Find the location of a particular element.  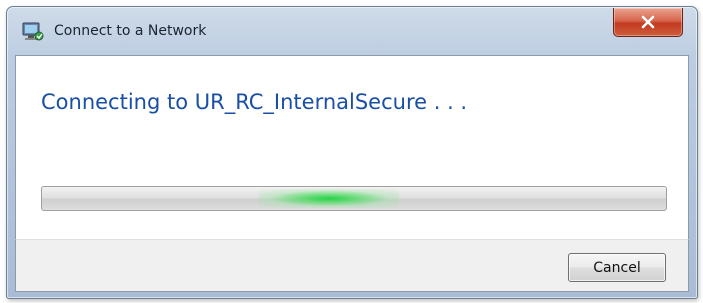

connection-progress-bar is located at coordinates (354, 198).